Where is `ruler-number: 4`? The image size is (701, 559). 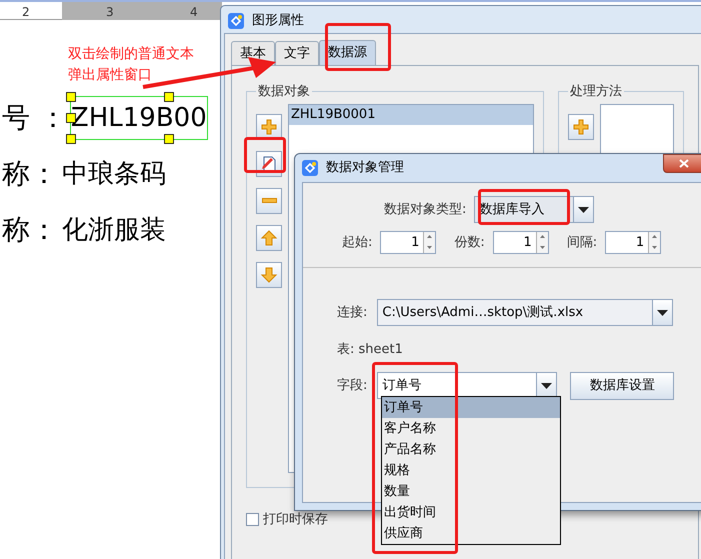 ruler-number: 4 is located at coordinates (194, 12).